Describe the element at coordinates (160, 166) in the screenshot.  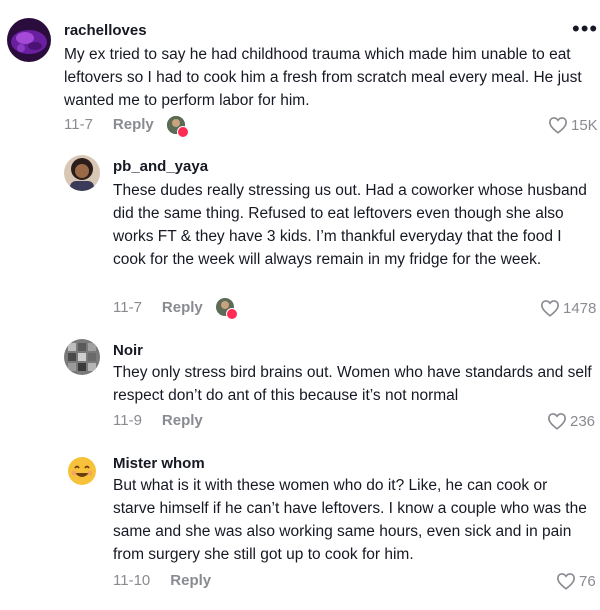
I see `comment-username: pb_and_yaya` at that location.